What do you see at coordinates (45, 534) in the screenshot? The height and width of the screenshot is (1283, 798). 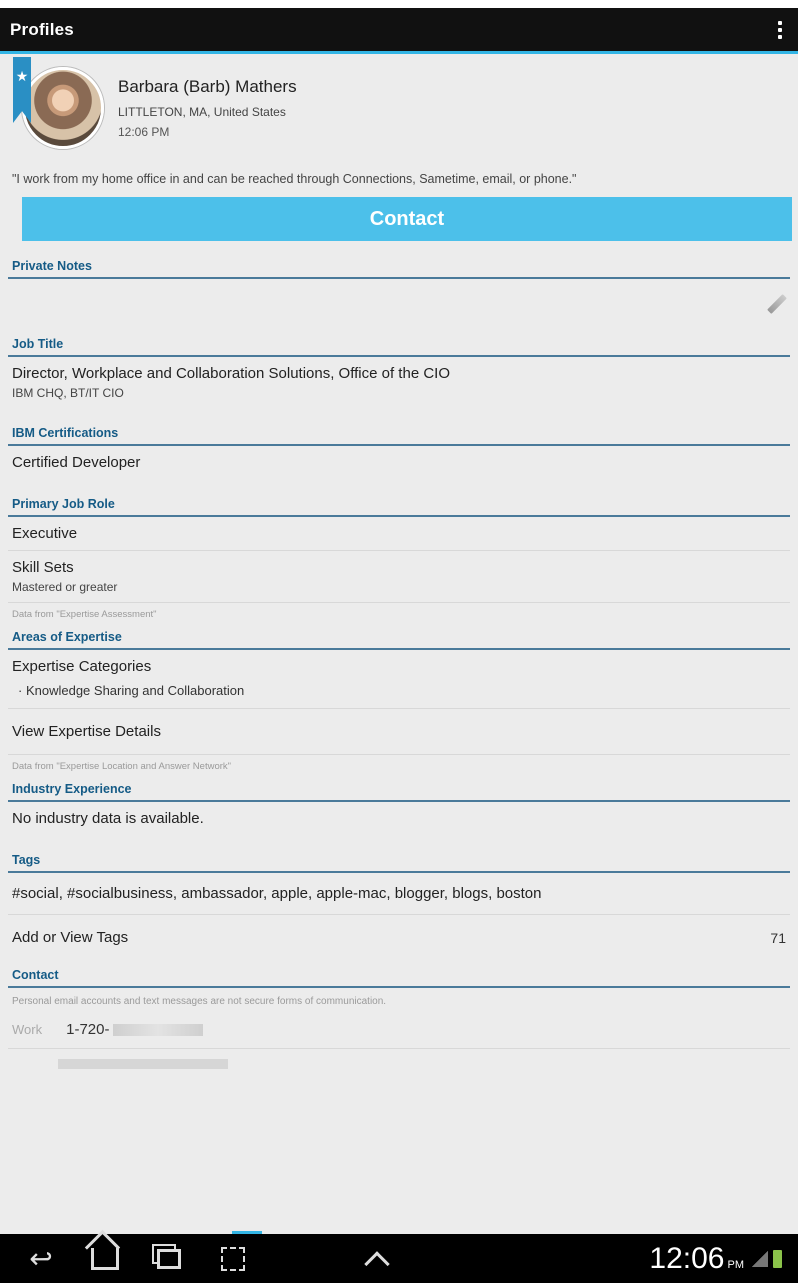 I see `job-role: Executive` at bounding box center [45, 534].